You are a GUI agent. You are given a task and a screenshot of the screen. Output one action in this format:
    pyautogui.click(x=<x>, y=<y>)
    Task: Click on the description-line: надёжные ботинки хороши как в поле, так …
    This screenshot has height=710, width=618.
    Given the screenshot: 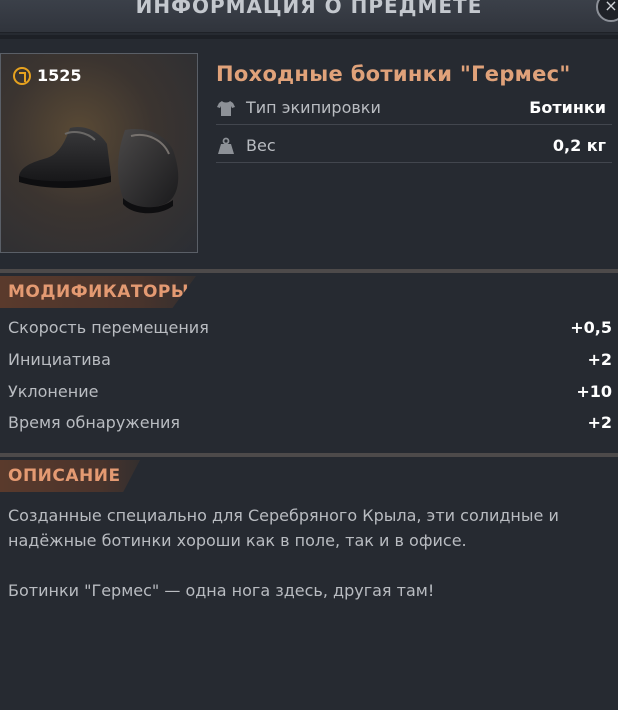 What is the action you would take?
    pyautogui.click(x=237, y=540)
    